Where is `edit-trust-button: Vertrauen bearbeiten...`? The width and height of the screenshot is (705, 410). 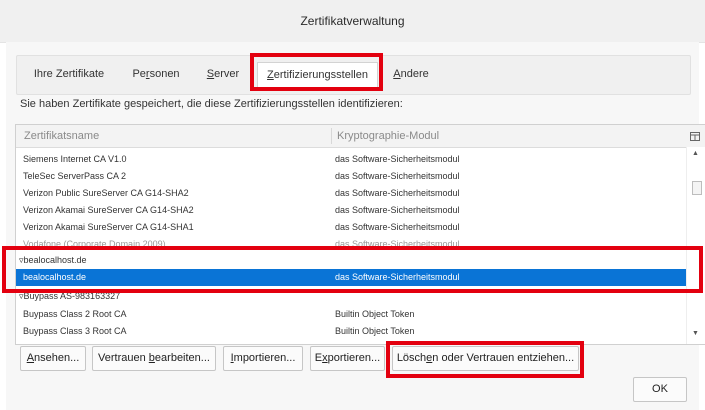
edit-trust-button: Vertrauen bearbeiten... is located at coordinates (154, 358).